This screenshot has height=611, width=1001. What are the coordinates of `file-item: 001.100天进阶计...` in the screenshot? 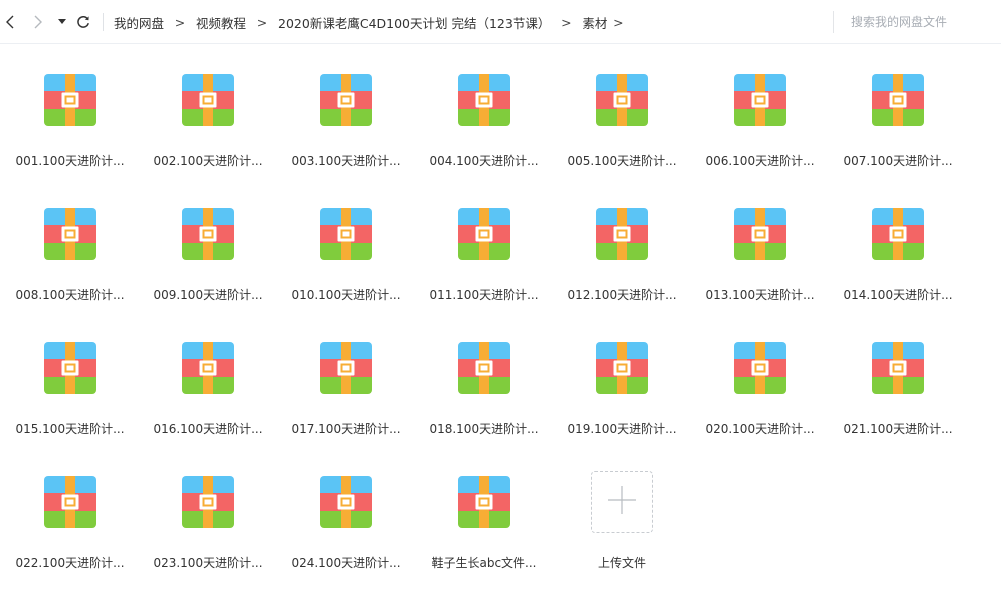 It's located at (70, 108).